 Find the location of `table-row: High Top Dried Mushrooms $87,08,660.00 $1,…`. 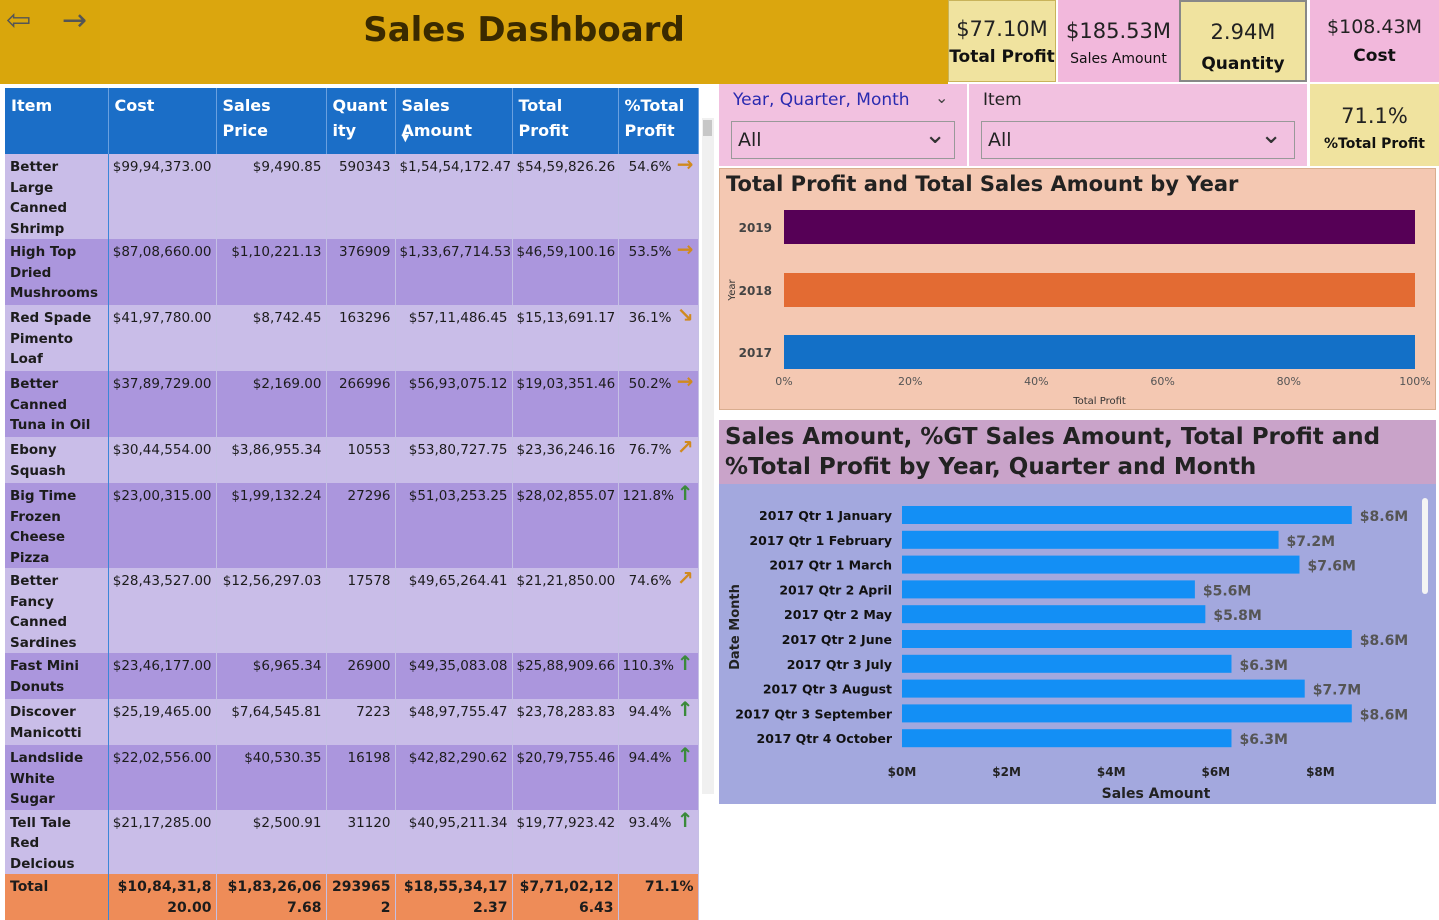

table-row: High Top Dried Mushrooms $87,08,660.00 $1,… is located at coordinates (352, 272).